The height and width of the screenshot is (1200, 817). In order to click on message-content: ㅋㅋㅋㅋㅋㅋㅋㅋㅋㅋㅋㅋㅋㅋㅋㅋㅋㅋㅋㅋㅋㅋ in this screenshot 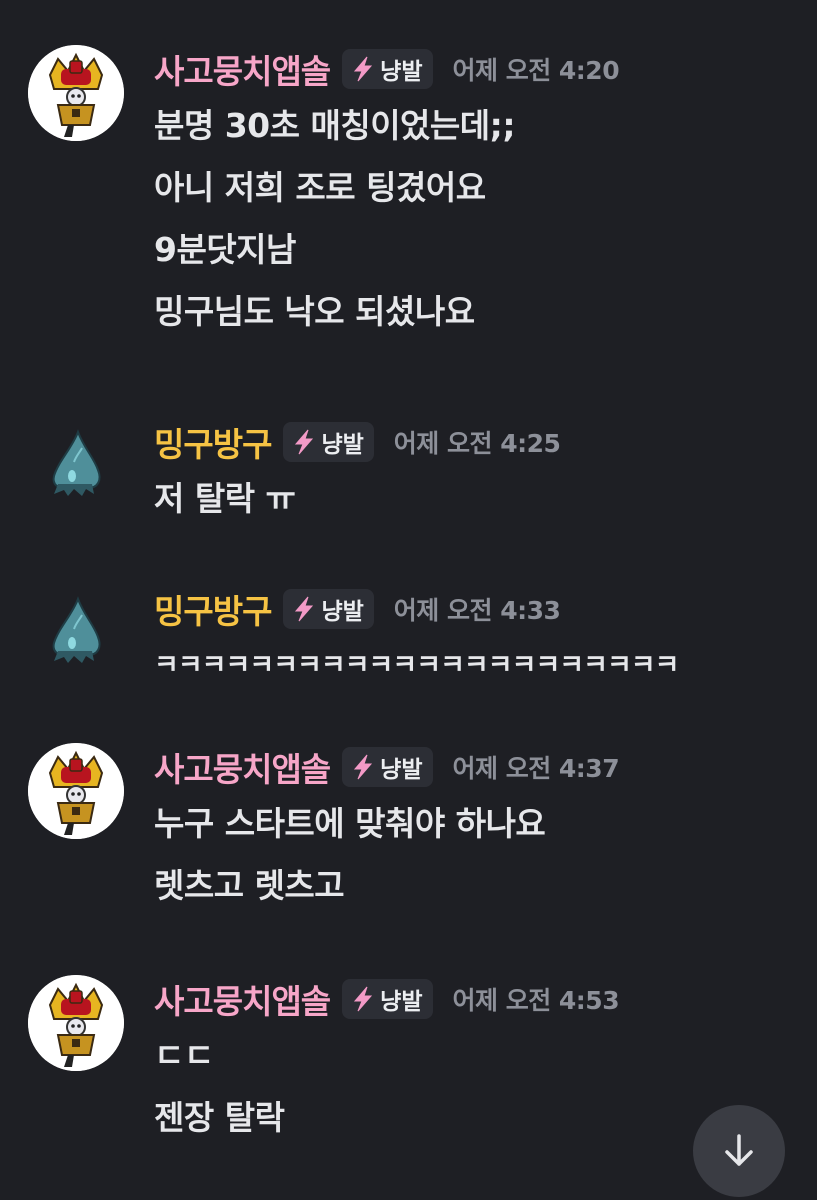, I will do `click(416, 666)`.